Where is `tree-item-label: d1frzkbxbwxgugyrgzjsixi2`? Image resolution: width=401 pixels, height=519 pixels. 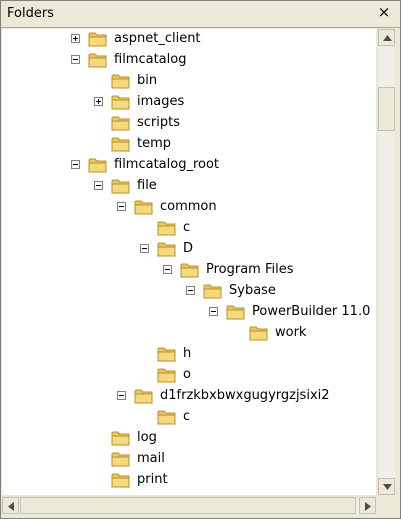 tree-item-label: d1frzkbxbwxgugyrgzjsixi2 is located at coordinates (245, 395).